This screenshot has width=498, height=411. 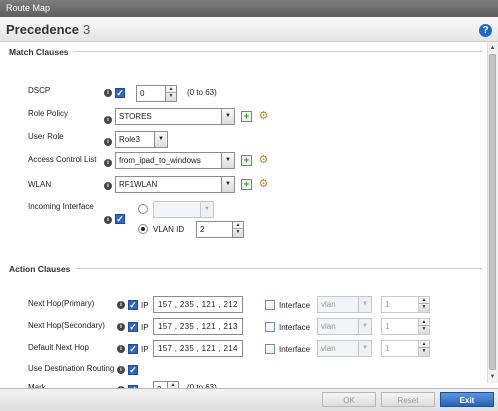 What do you see at coordinates (207, 209) in the screenshot?
I see `incoming-interface-dropdown-icon: ▼` at bounding box center [207, 209].